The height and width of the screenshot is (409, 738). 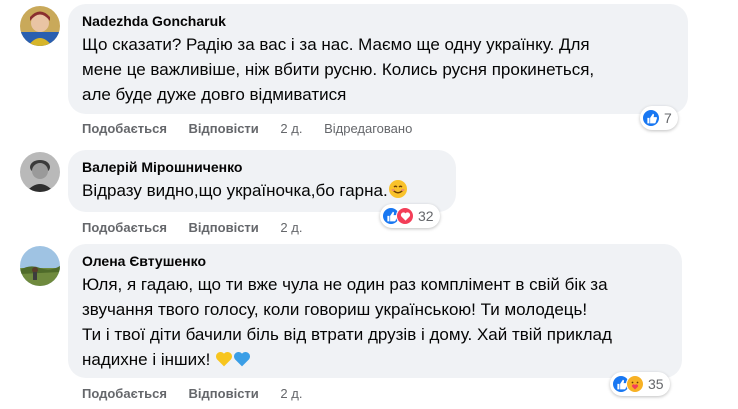 What do you see at coordinates (656, 384) in the screenshot?
I see `reaction-count: 35` at bounding box center [656, 384].